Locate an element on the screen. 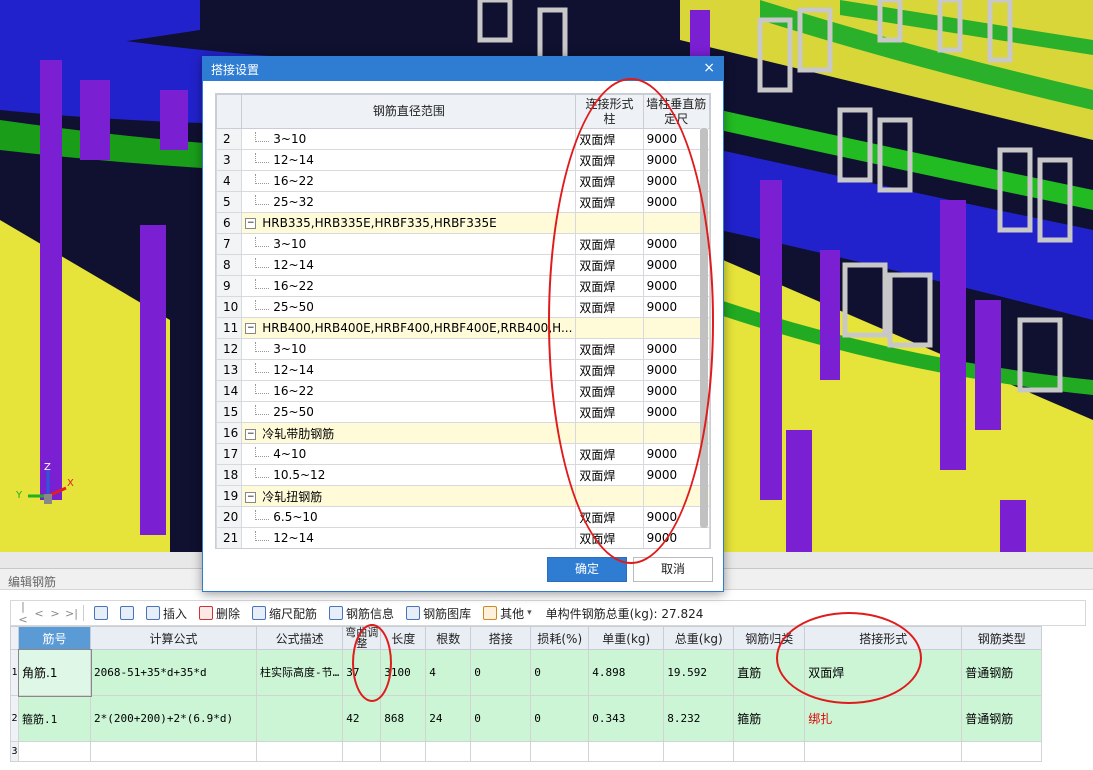 This screenshot has height=770, width=1093. table-row: 9 16~22 双面焊 9000 is located at coordinates (463, 286).